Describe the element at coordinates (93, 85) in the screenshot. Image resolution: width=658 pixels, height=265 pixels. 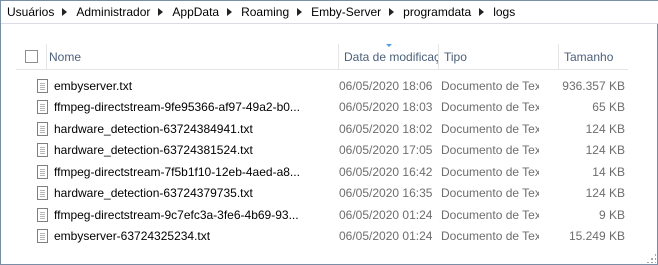
I see `file-name: embyserver.txt` at that location.